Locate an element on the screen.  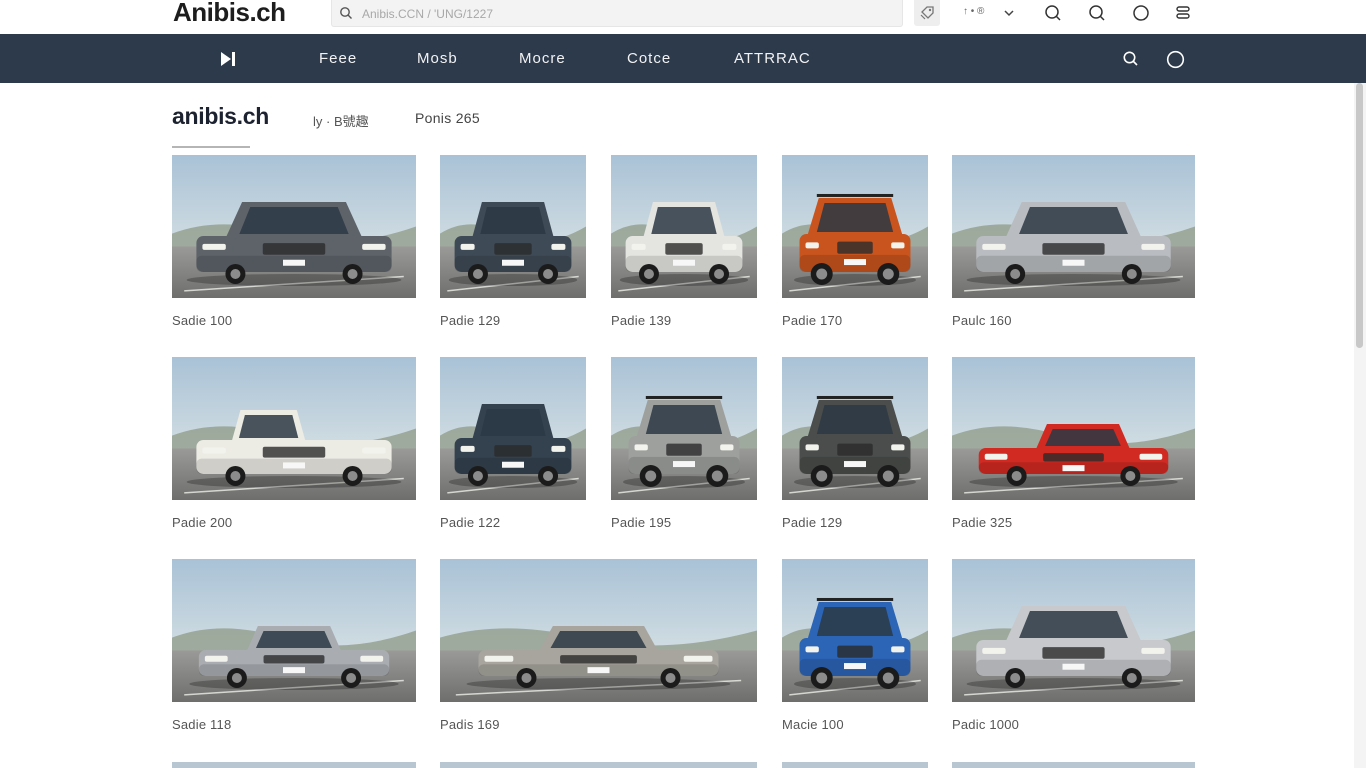
active-tab-underline is located at coordinates (211, 147).